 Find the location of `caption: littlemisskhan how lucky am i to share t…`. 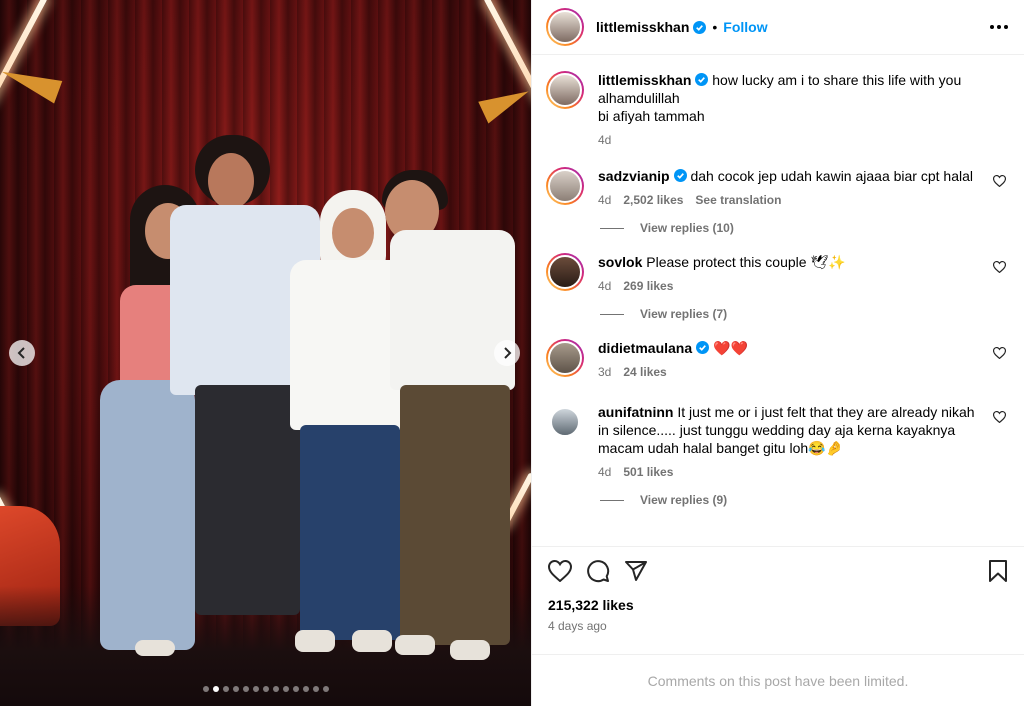

caption: littlemisskhan how lucky am i to share t… is located at coordinates (777, 110).